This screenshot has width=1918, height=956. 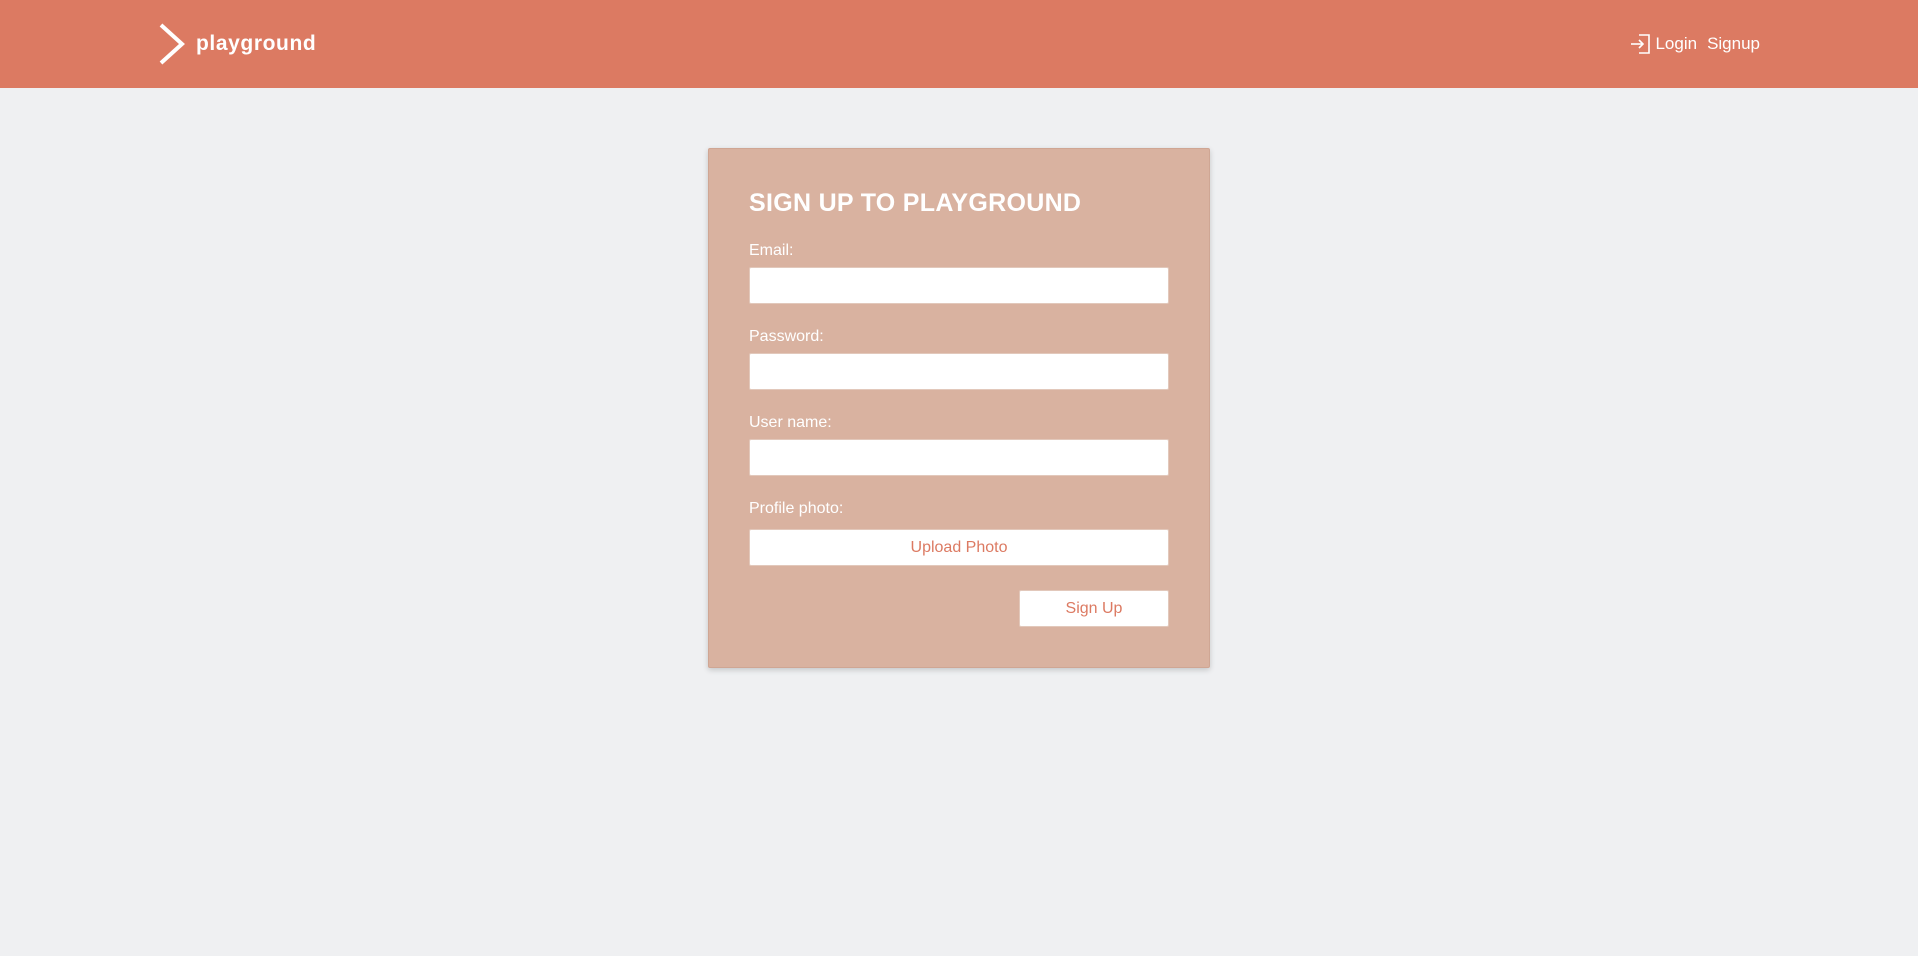 What do you see at coordinates (256, 43) in the screenshot?
I see `brand-name: playground` at bounding box center [256, 43].